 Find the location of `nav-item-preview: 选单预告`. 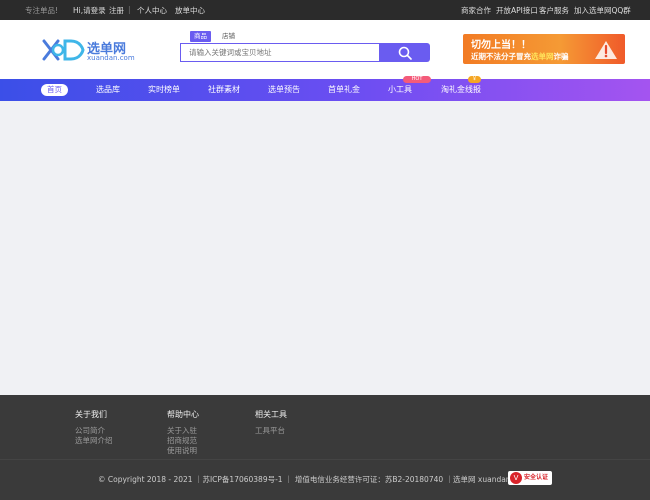

nav-item-preview: 选单预告 is located at coordinates (284, 90).